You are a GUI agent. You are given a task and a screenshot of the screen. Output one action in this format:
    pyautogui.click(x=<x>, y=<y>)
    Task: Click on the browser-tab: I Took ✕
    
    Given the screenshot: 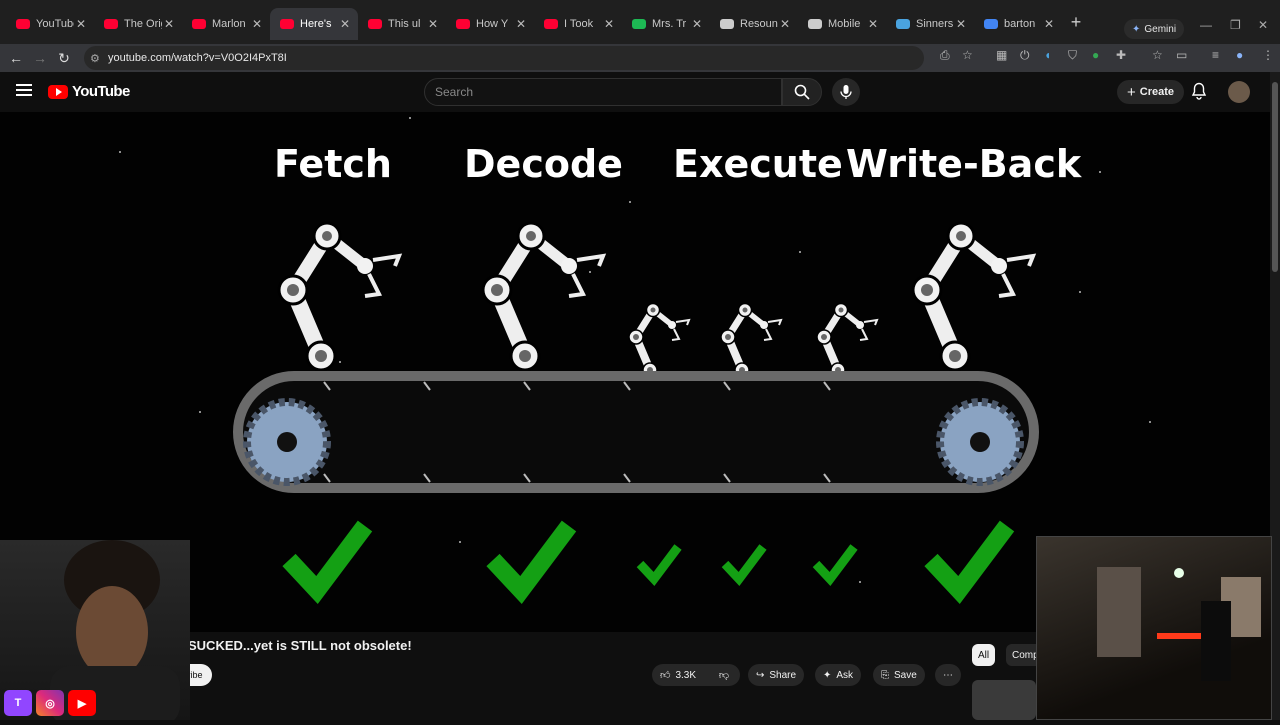 What is the action you would take?
    pyautogui.click(x=578, y=24)
    